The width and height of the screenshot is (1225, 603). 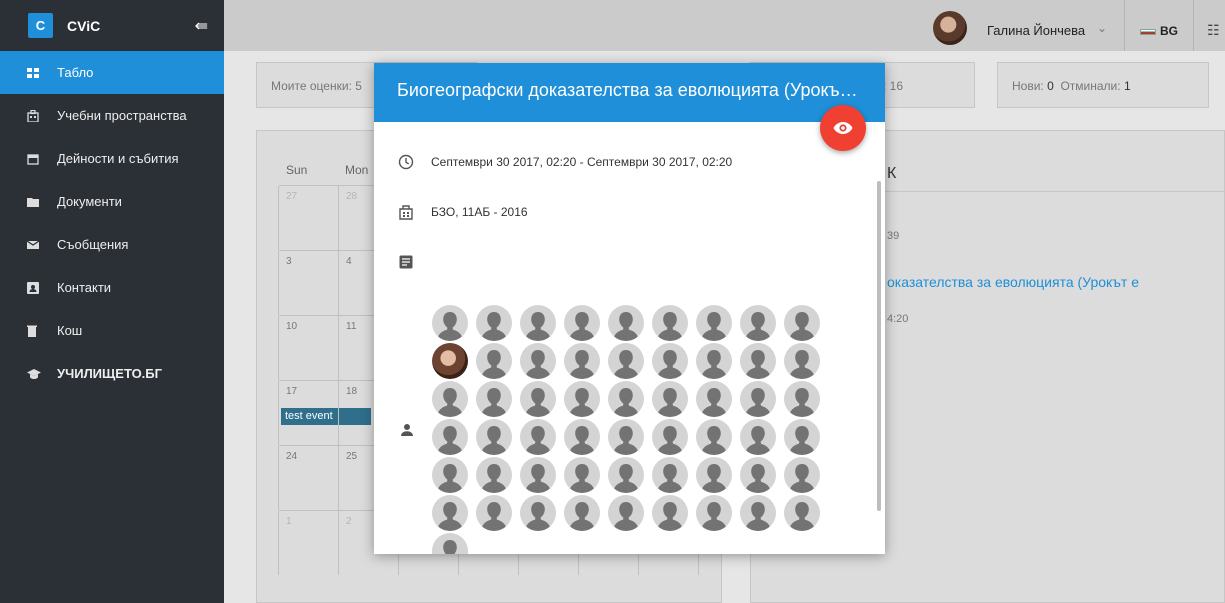 I want to click on menu-icon: ☷, so click(x=1213, y=30).